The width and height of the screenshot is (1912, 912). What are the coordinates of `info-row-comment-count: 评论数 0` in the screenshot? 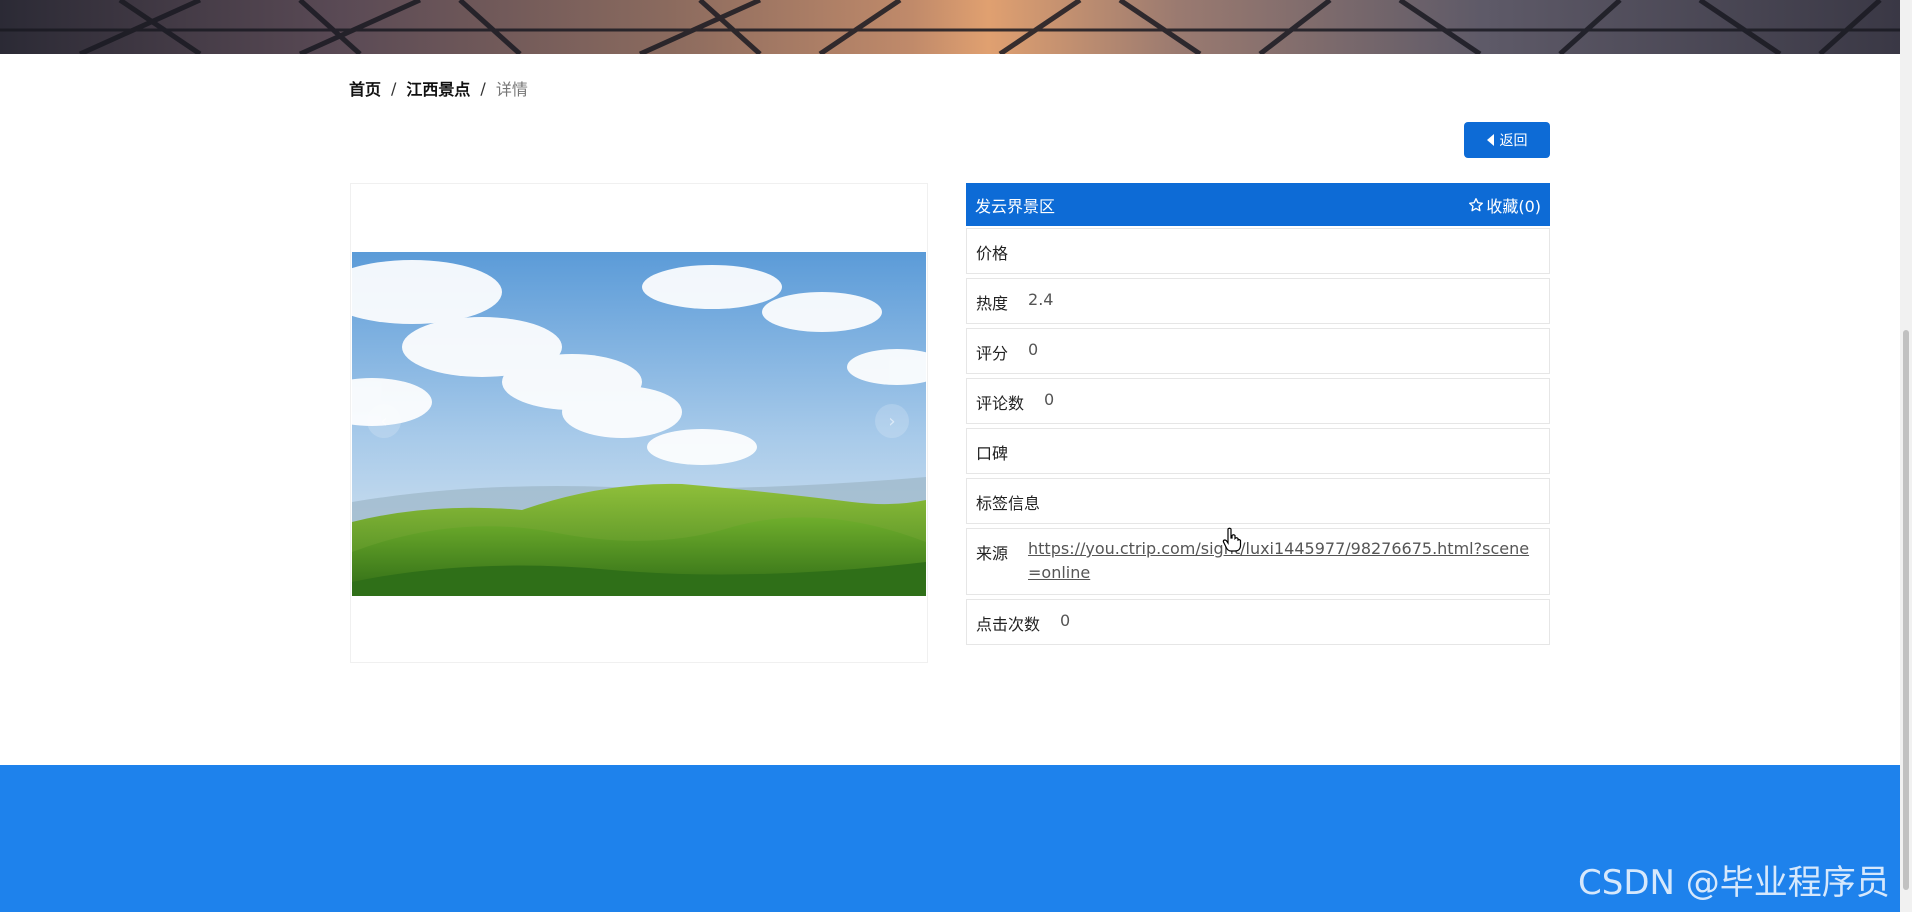 It's located at (1258, 401).